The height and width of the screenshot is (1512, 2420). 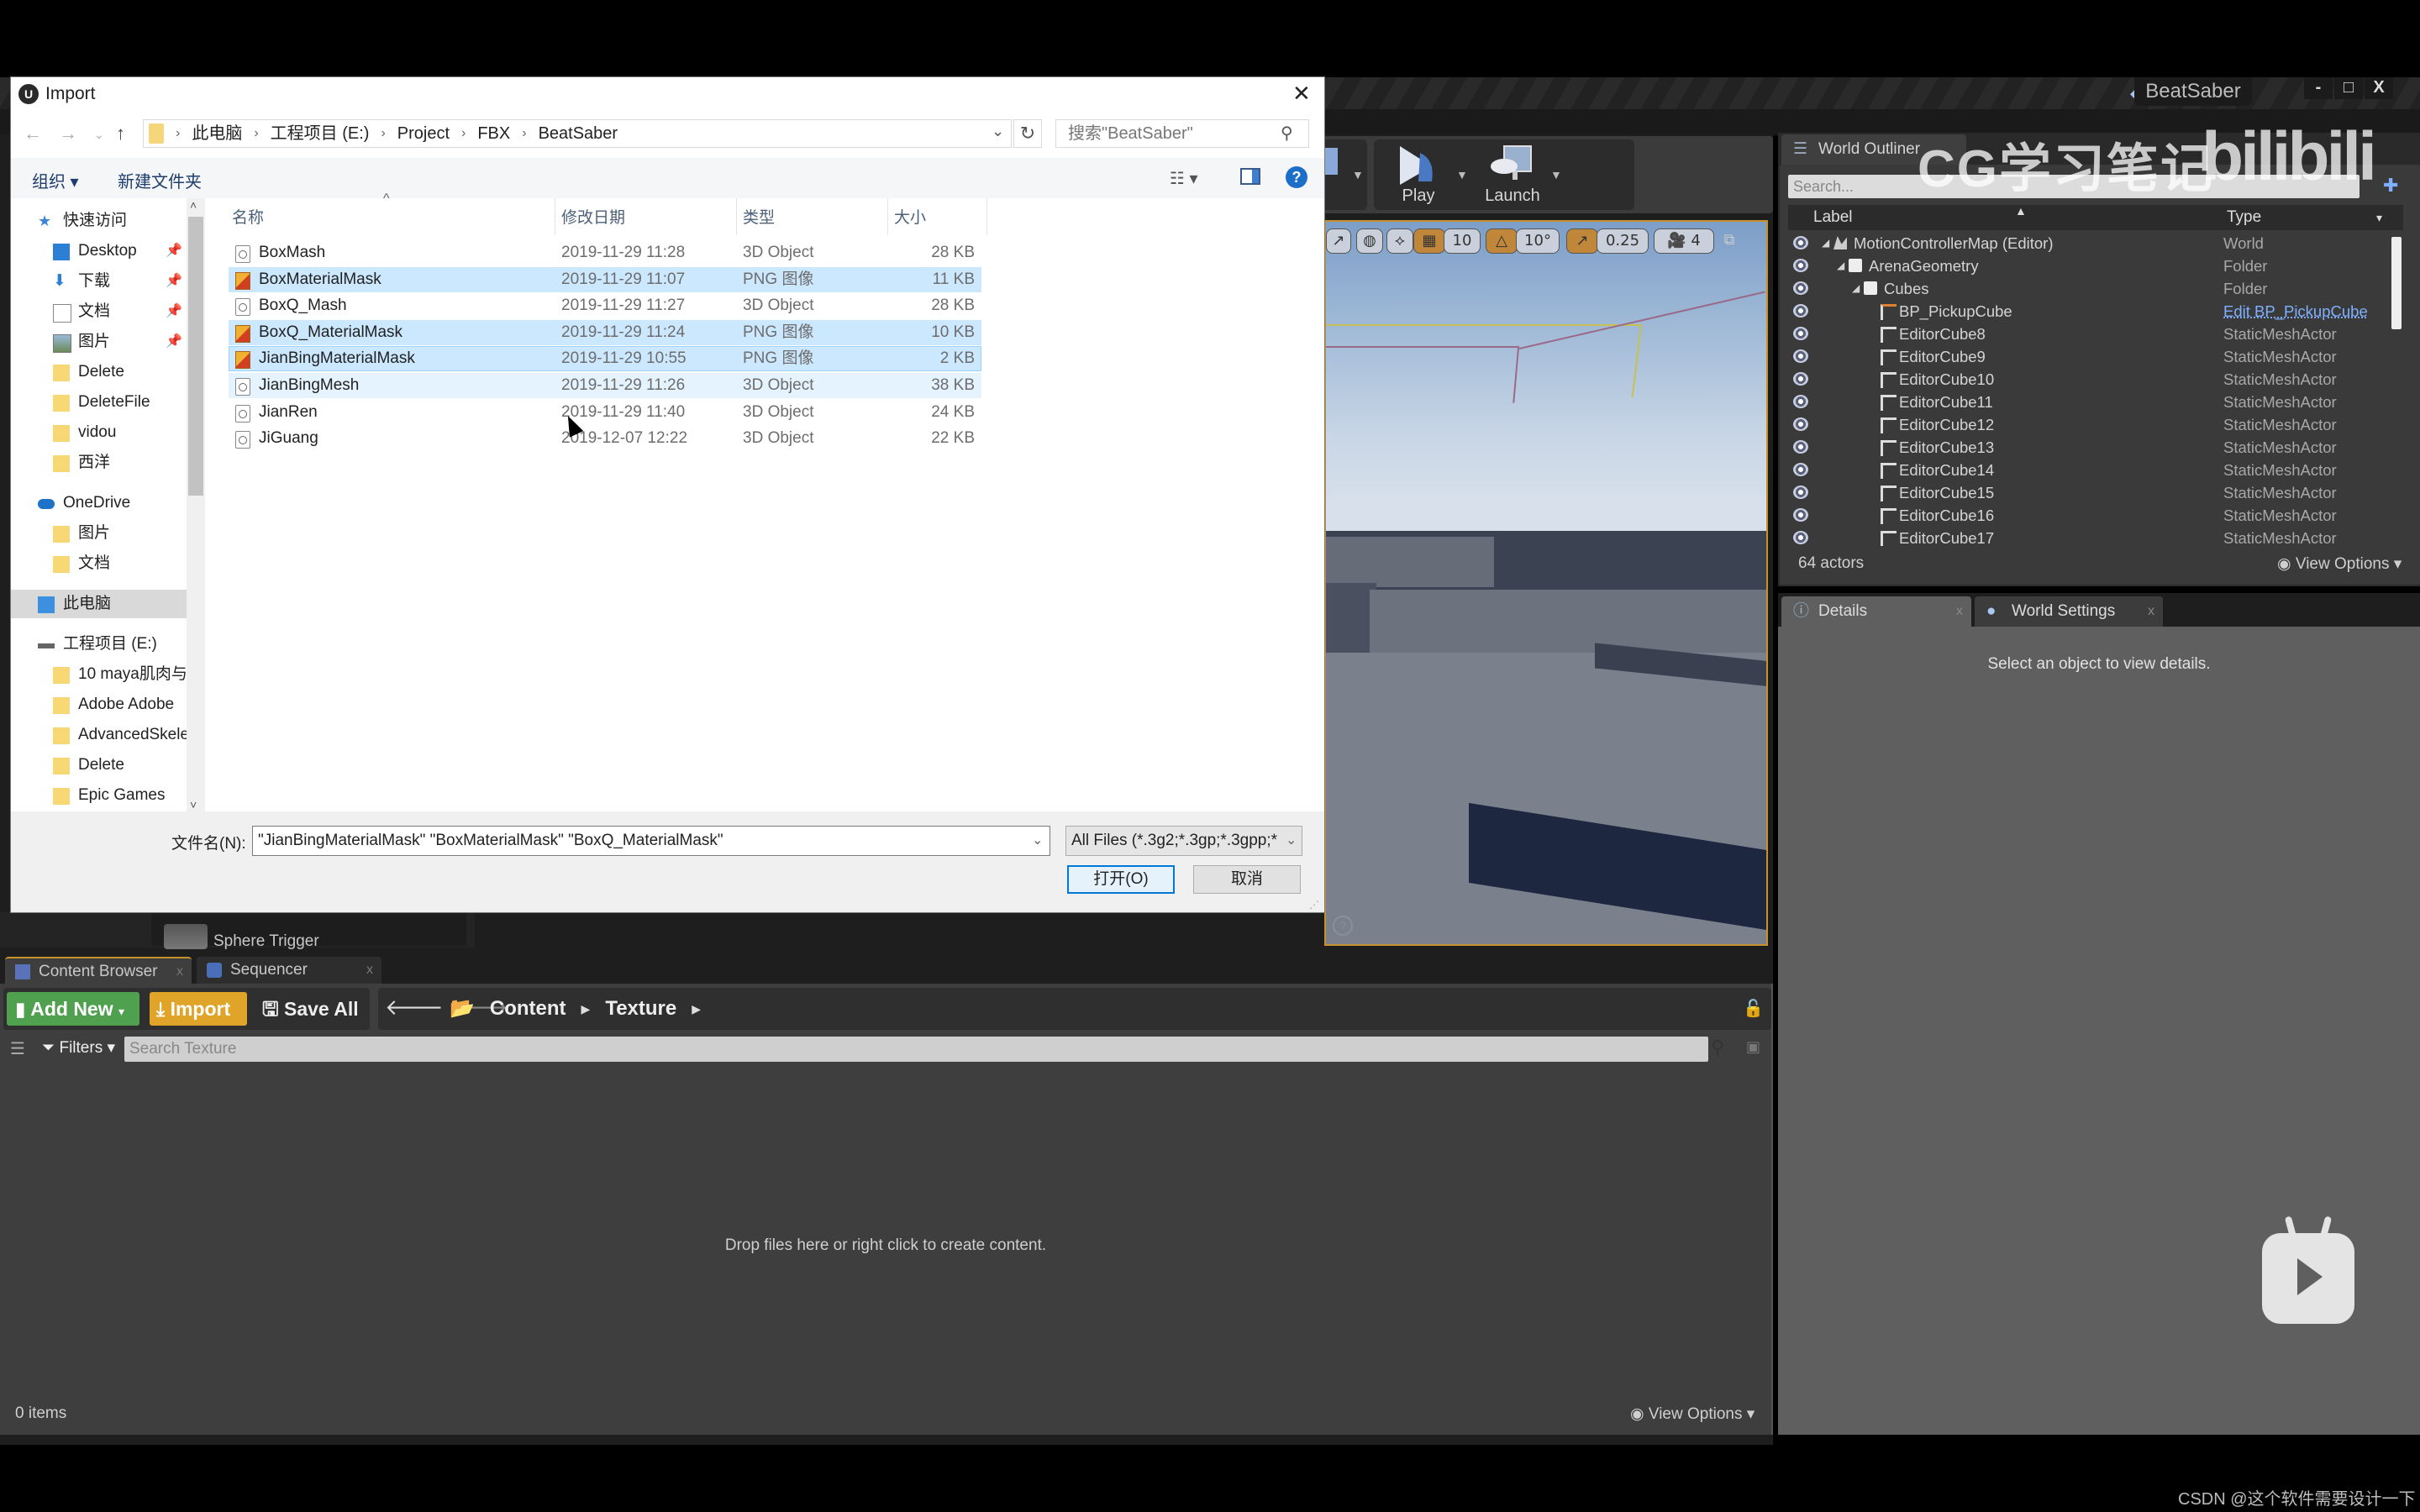 I want to click on launch-button: Launch, so click(x=1512, y=174).